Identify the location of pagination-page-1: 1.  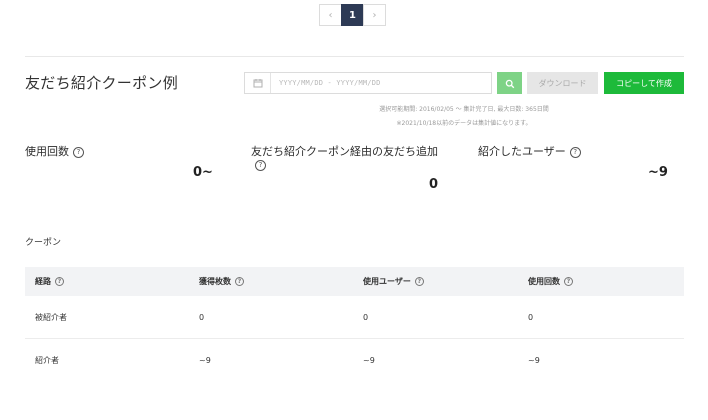
(352, 15).